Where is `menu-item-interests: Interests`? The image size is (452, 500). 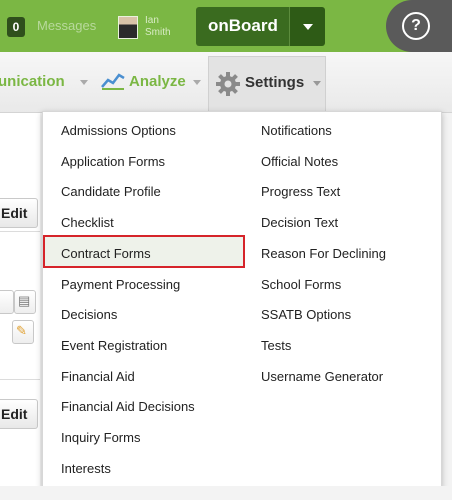 menu-item-interests: Interests is located at coordinates (86, 469).